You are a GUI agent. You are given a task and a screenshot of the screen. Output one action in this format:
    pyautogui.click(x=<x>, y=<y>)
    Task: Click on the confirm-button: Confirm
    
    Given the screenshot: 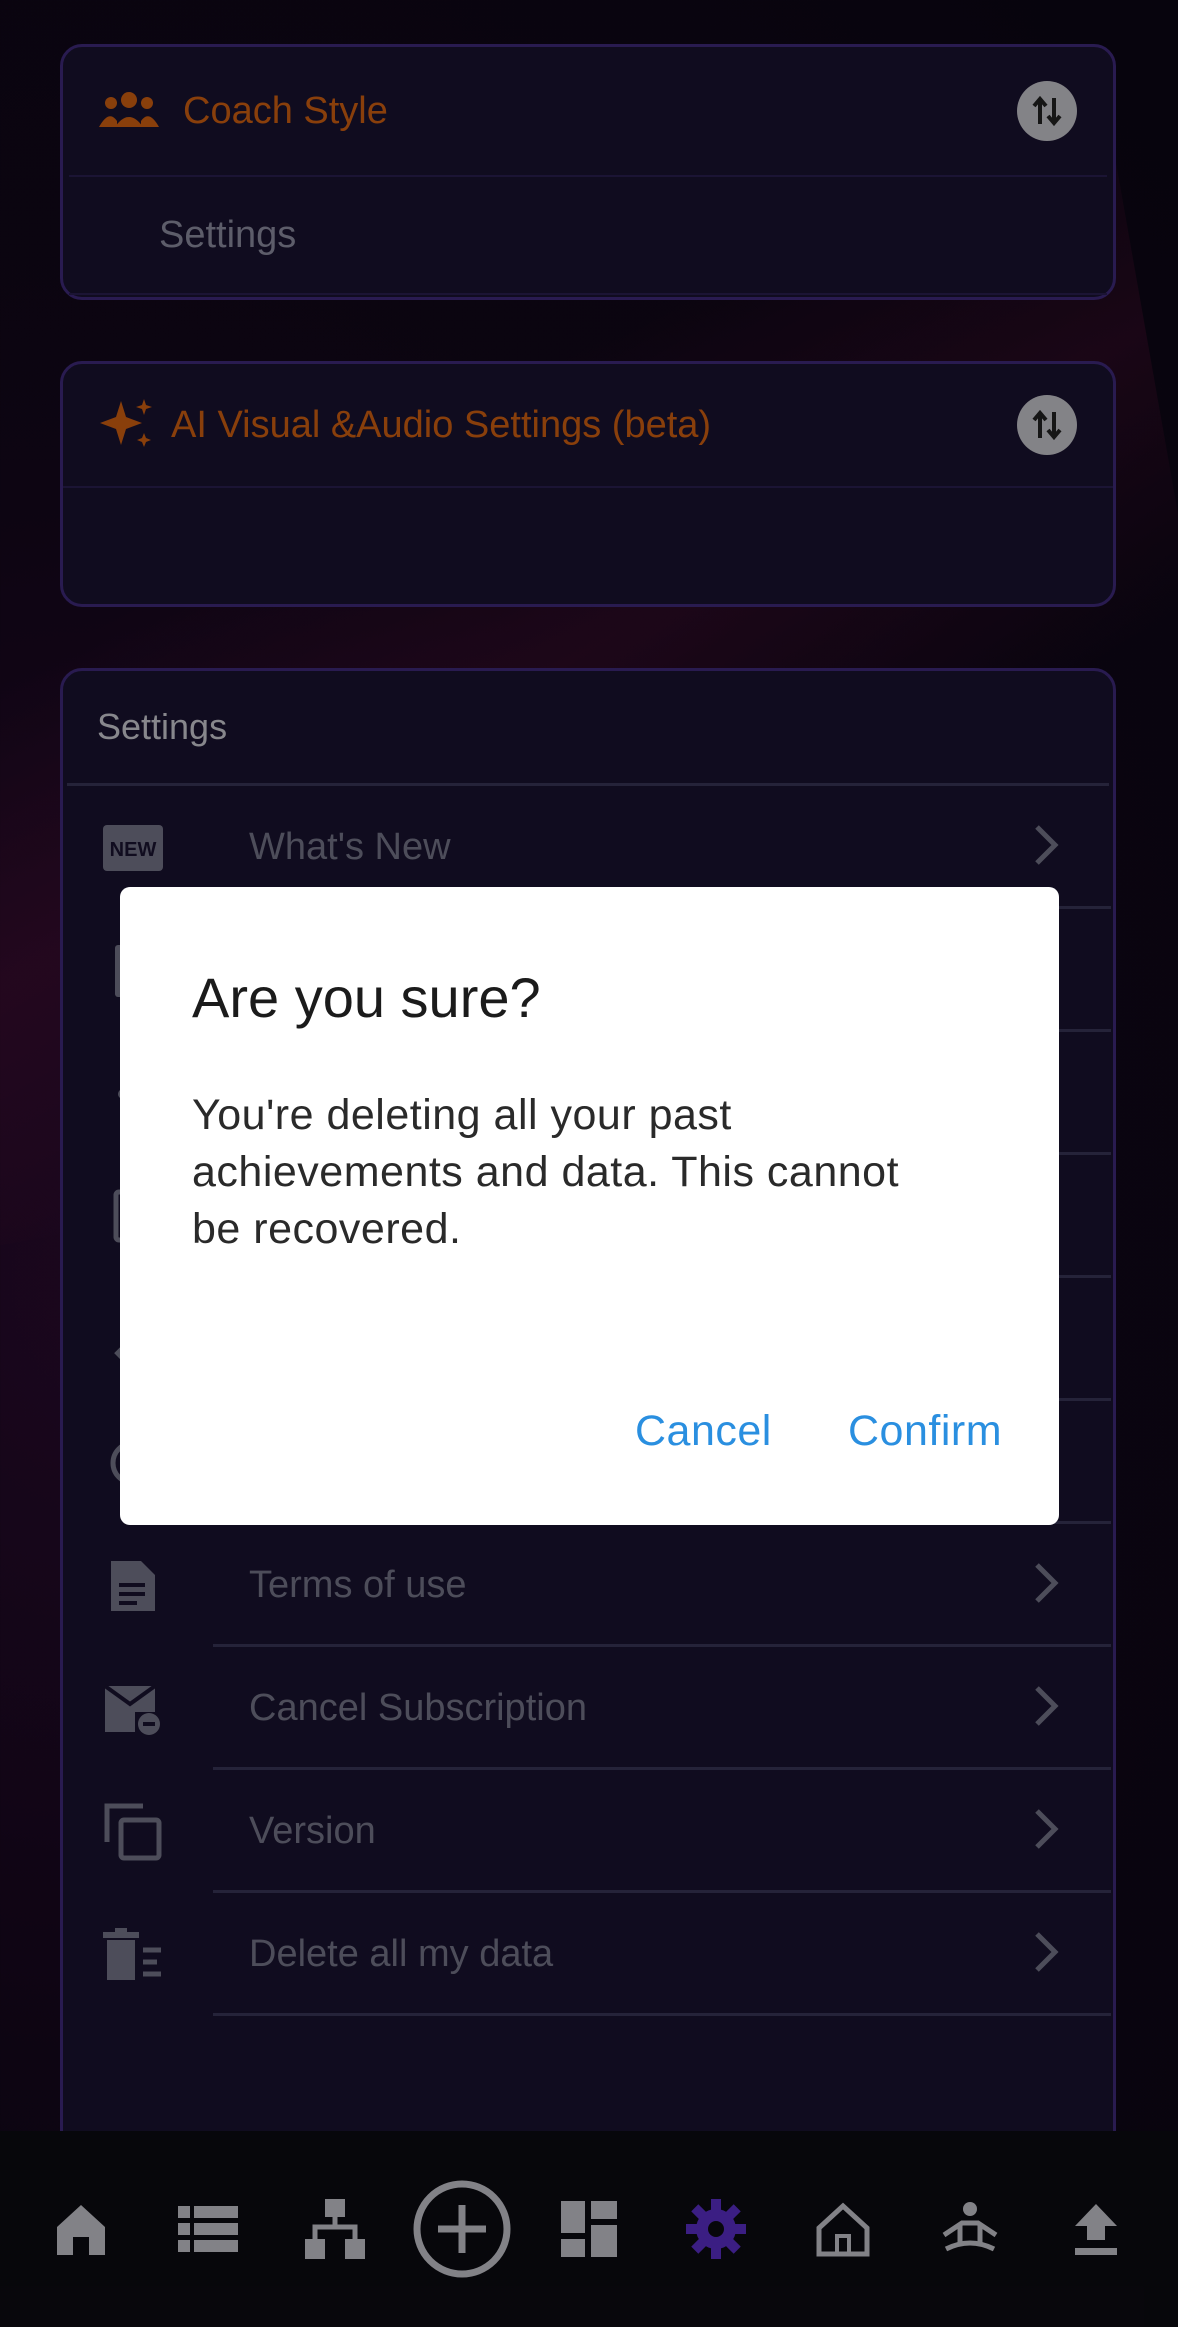 What is the action you would take?
    pyautogui.click(x=925, y=1431)
    